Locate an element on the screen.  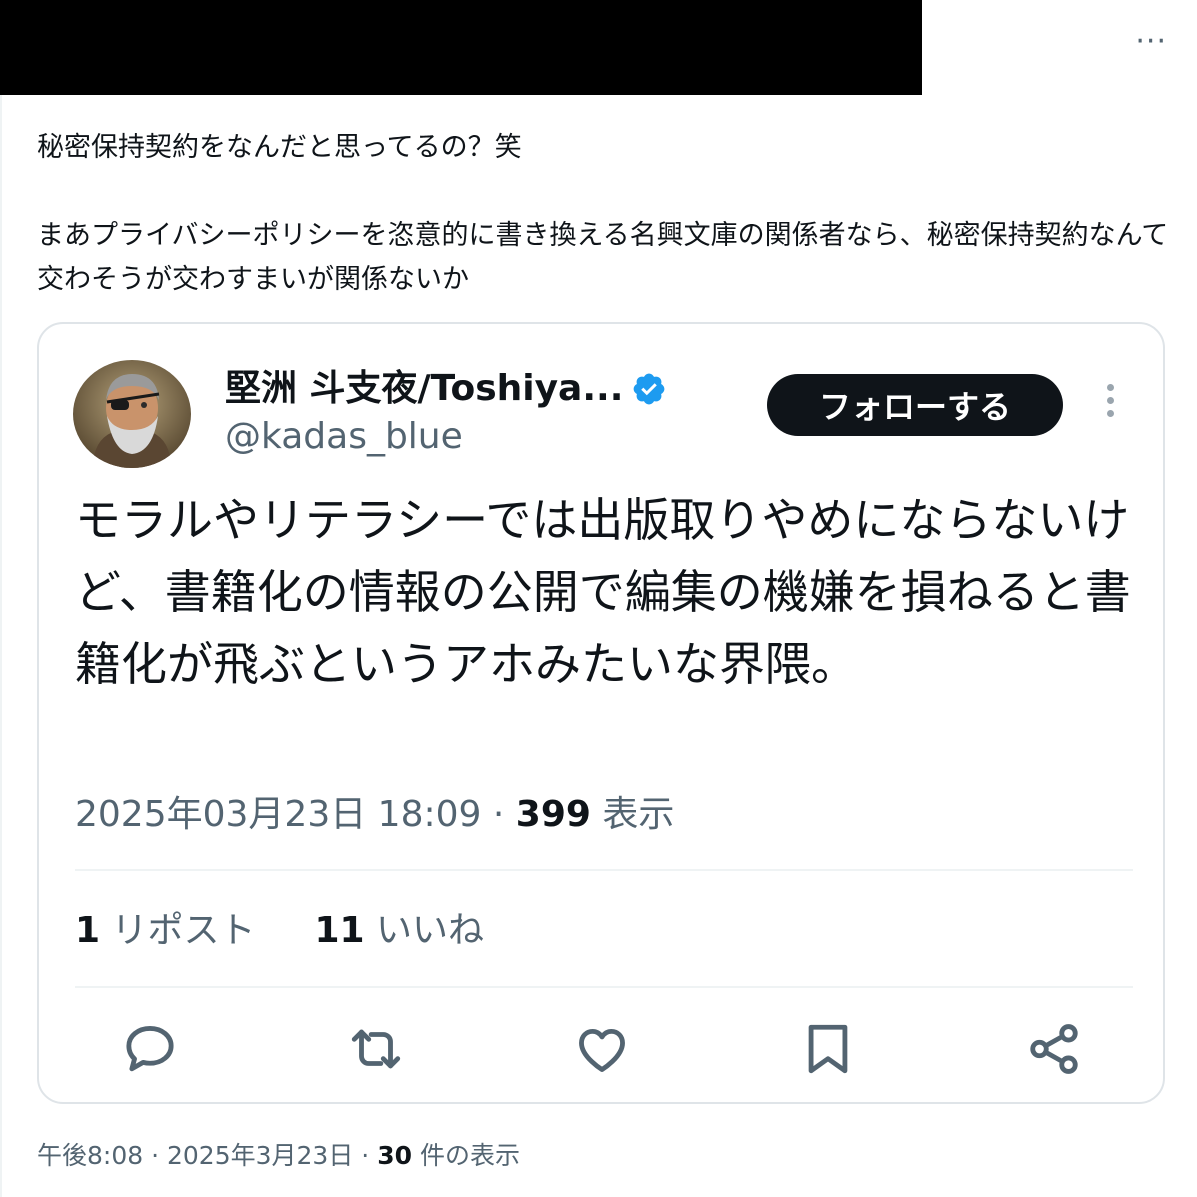
bookmark-icon is located at coordinates (828, 1049).